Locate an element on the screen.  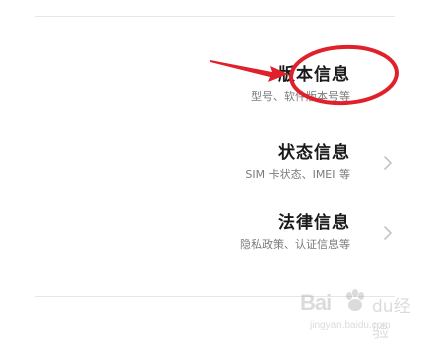
settings-item-title: 法律信息 is located at coordinates (314, 223).